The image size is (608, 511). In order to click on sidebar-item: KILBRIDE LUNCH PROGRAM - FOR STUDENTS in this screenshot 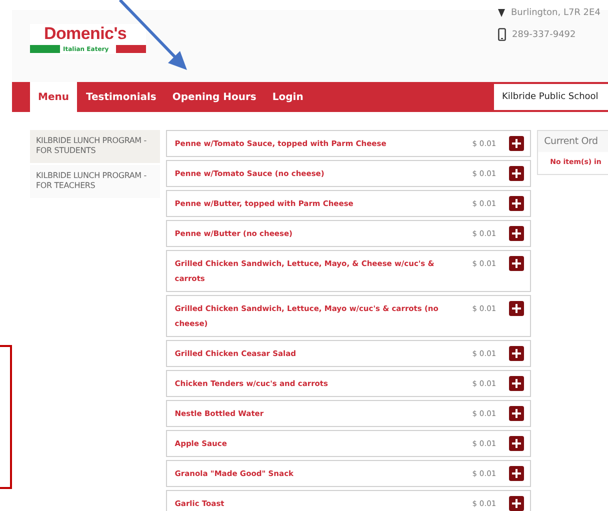, I will do `click(95, 146)`.